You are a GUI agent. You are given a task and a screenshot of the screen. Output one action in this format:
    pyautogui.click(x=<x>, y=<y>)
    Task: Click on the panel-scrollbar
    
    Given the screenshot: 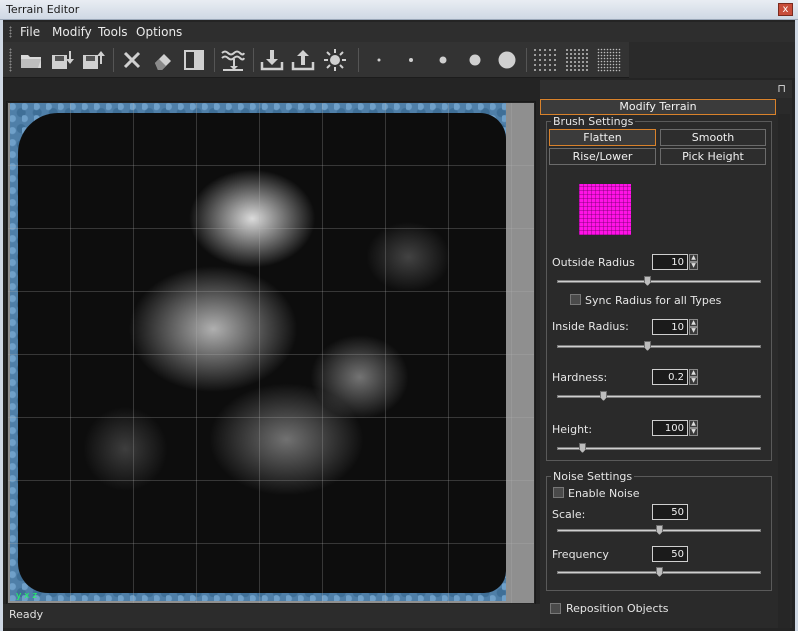 What is the action you would take?
    pyautogui.click(x=784, y=371)
    